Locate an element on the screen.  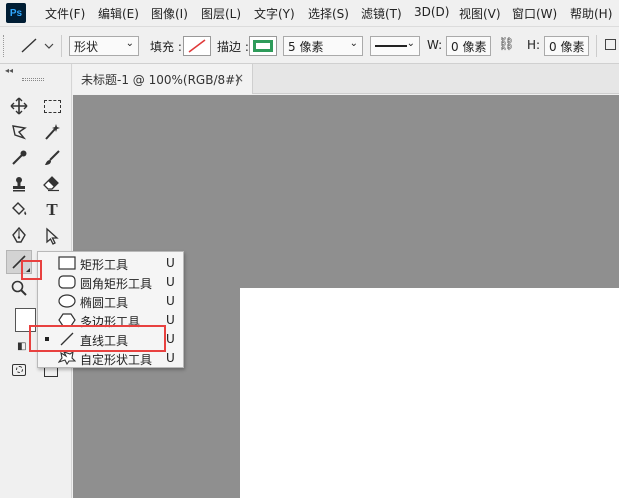
menu-layer: 图层(L) is located at coordinates (221, 13).